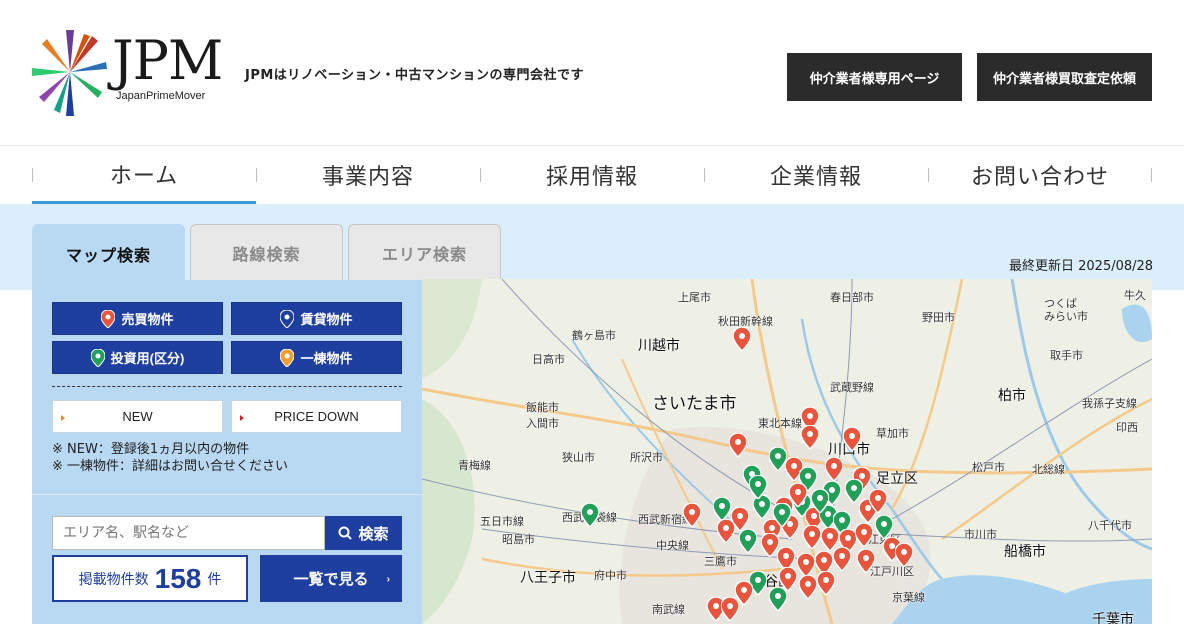  I want to click on map-label: 上尾市, so click(694, 297).